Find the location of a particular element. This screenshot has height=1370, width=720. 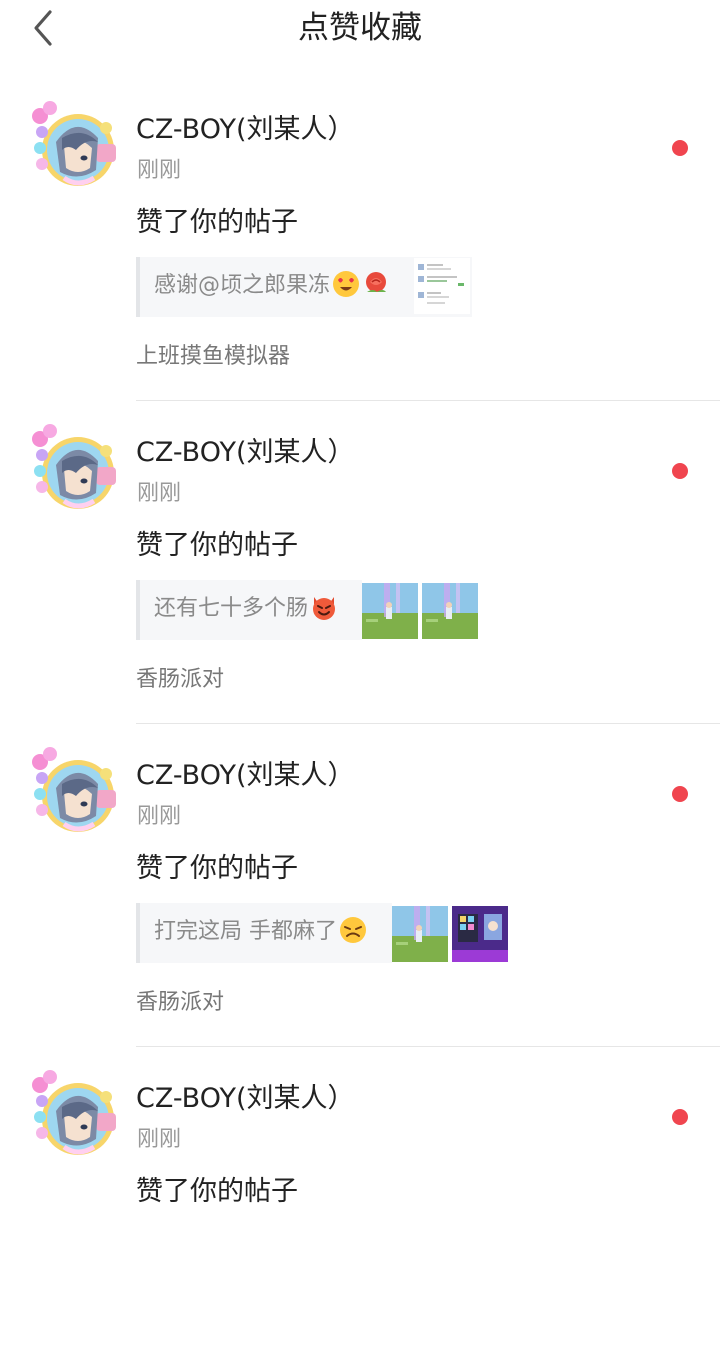

post-preview-line: 打完这局 手都麻了 is located at coordinates (260, 932).